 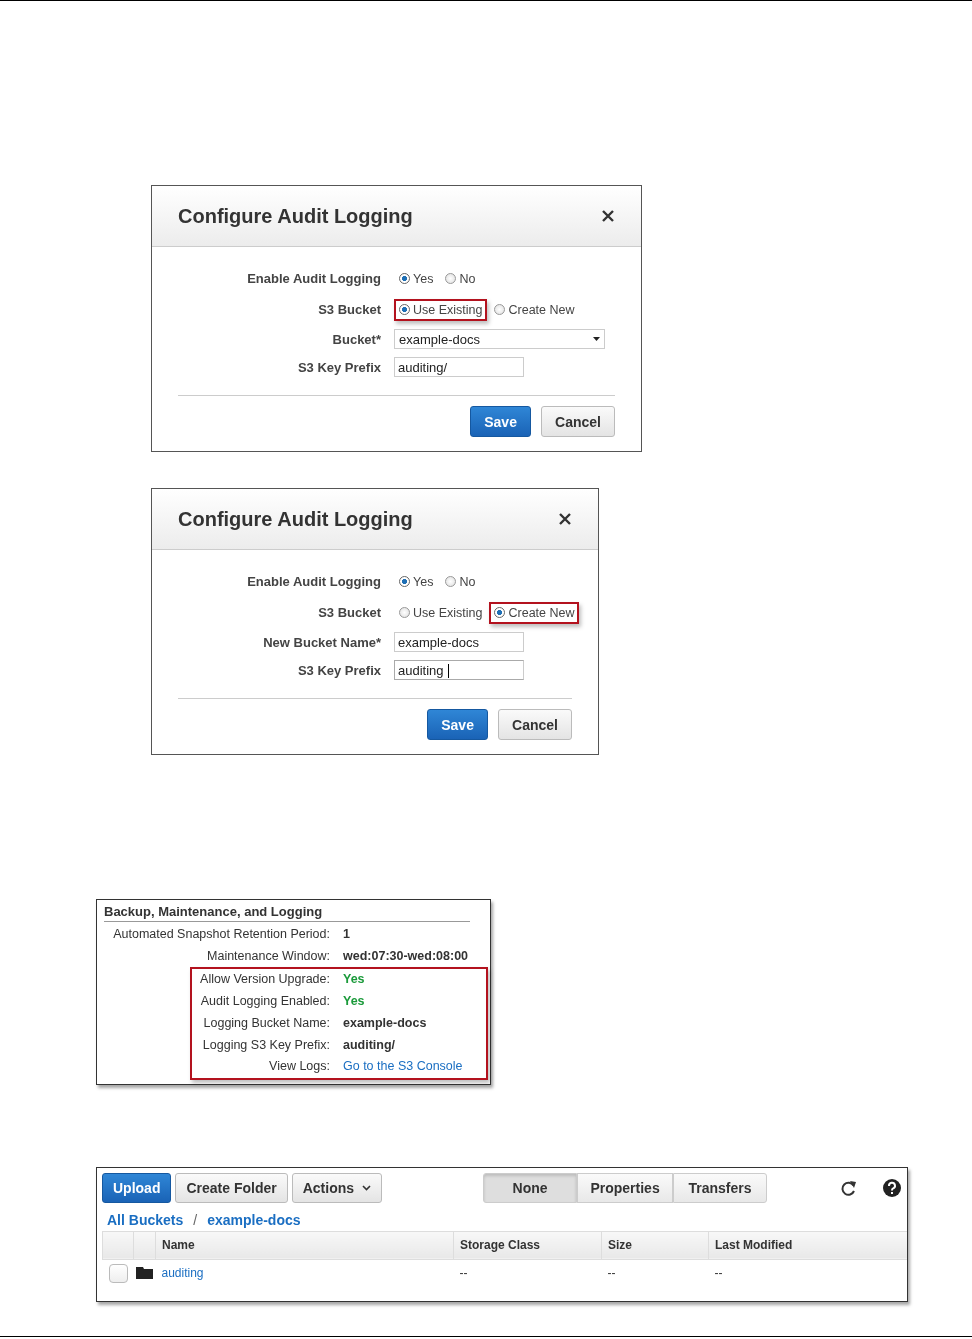 What do you see at coordinates (254, 1219) in the screenshot?
I see `breadcrumb-link: example-docs` at bounding box center [254, 1219].